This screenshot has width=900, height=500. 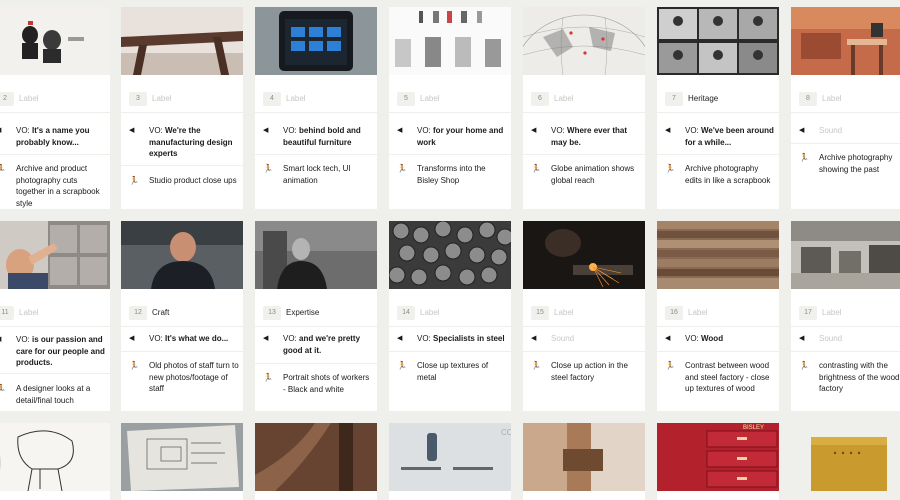 I want to click on thumb-yellow-cabinet, so click(x=845, y=457).